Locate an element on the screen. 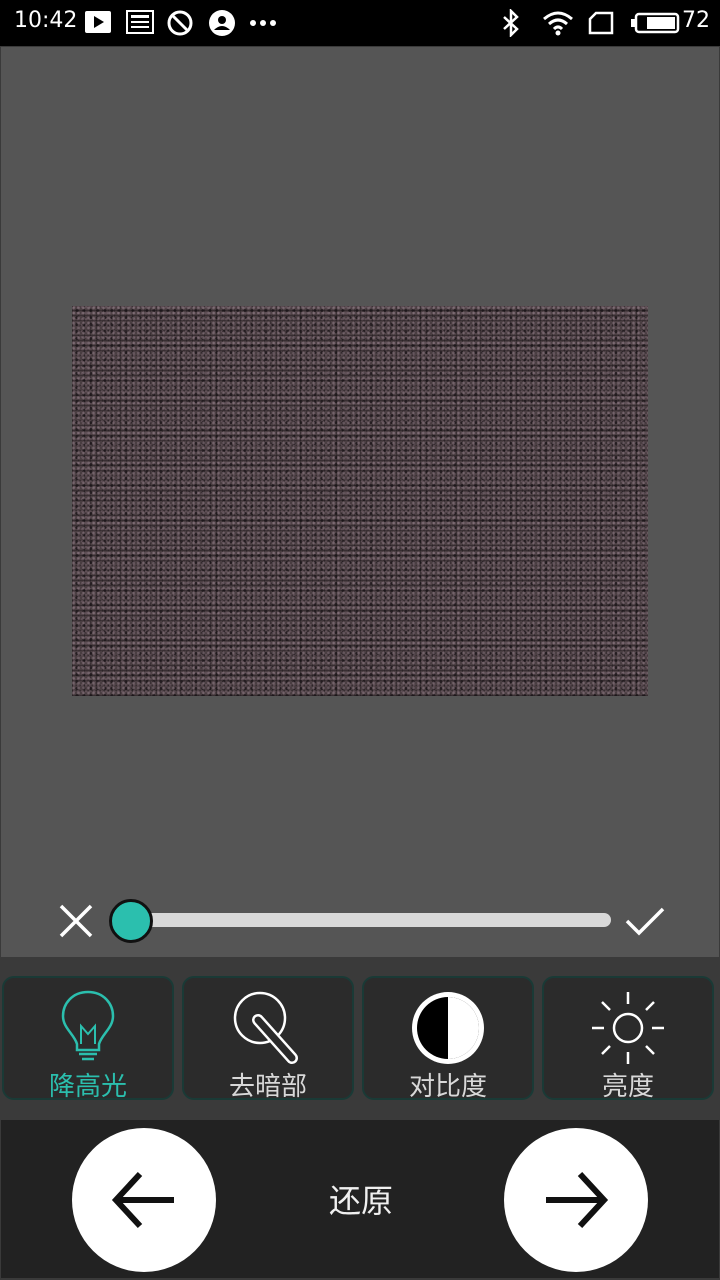  tool-remove-shadows: 去暗部 is located at coordinates (268, 1039).